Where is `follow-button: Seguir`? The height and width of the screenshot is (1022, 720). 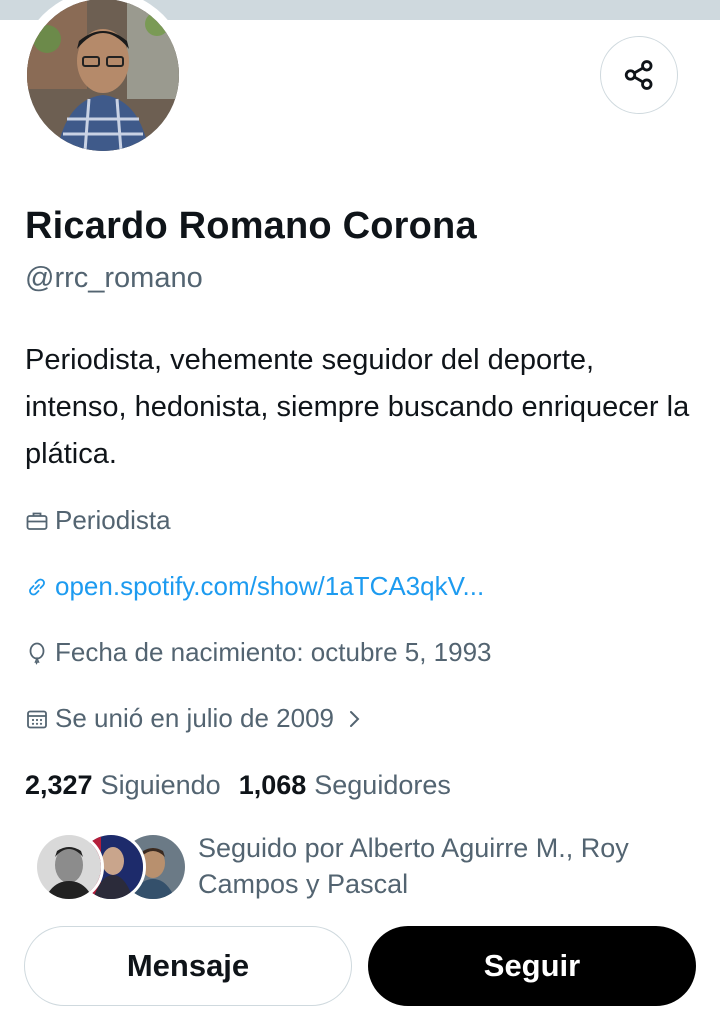
follow-button: Seguir is located at coordinates (532, 966).